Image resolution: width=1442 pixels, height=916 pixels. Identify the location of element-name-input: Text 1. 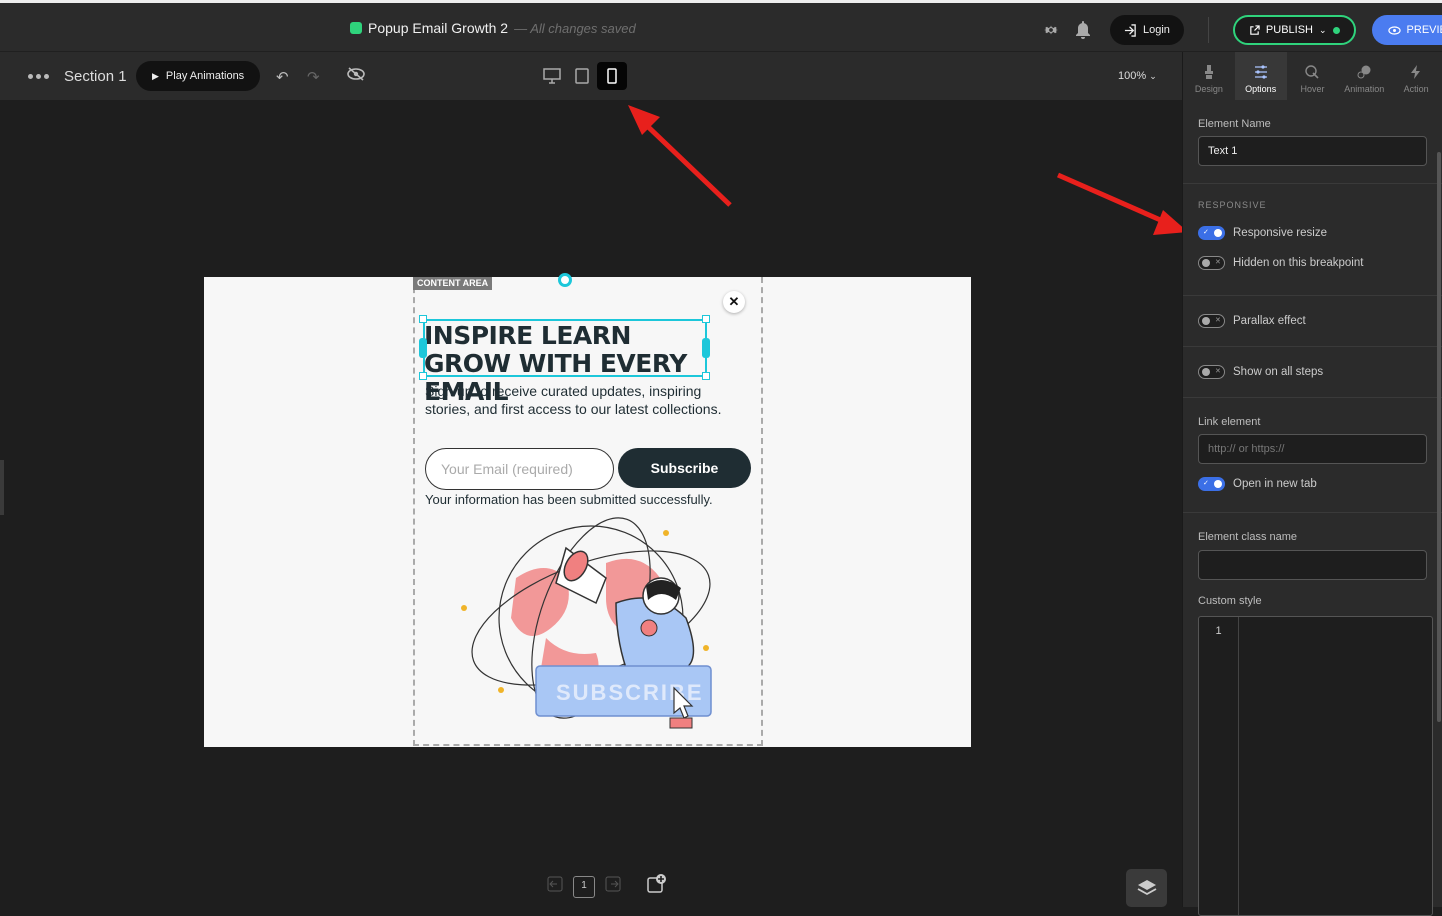
(1312, 151).